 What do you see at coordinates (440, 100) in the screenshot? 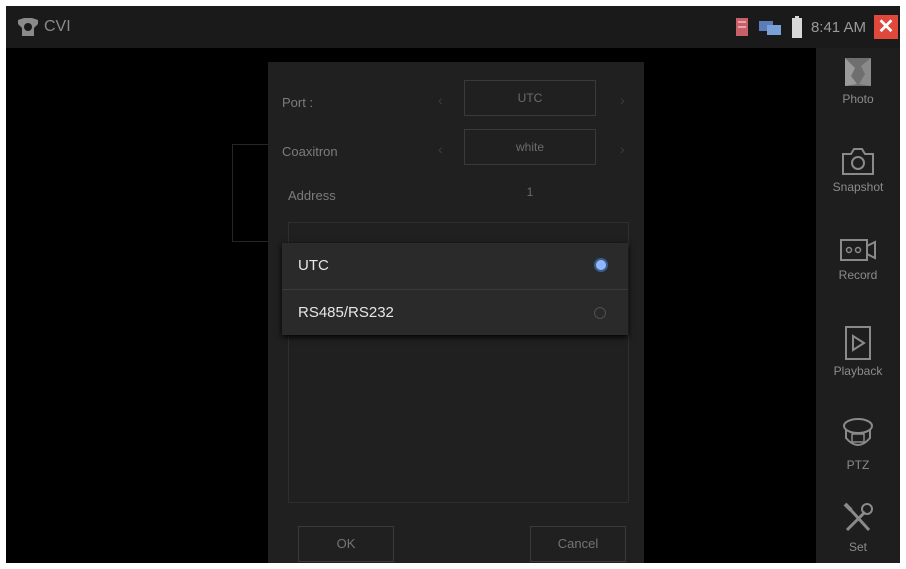
I see `port-prev-arrow: ‹` at bounding box center [440, 100].